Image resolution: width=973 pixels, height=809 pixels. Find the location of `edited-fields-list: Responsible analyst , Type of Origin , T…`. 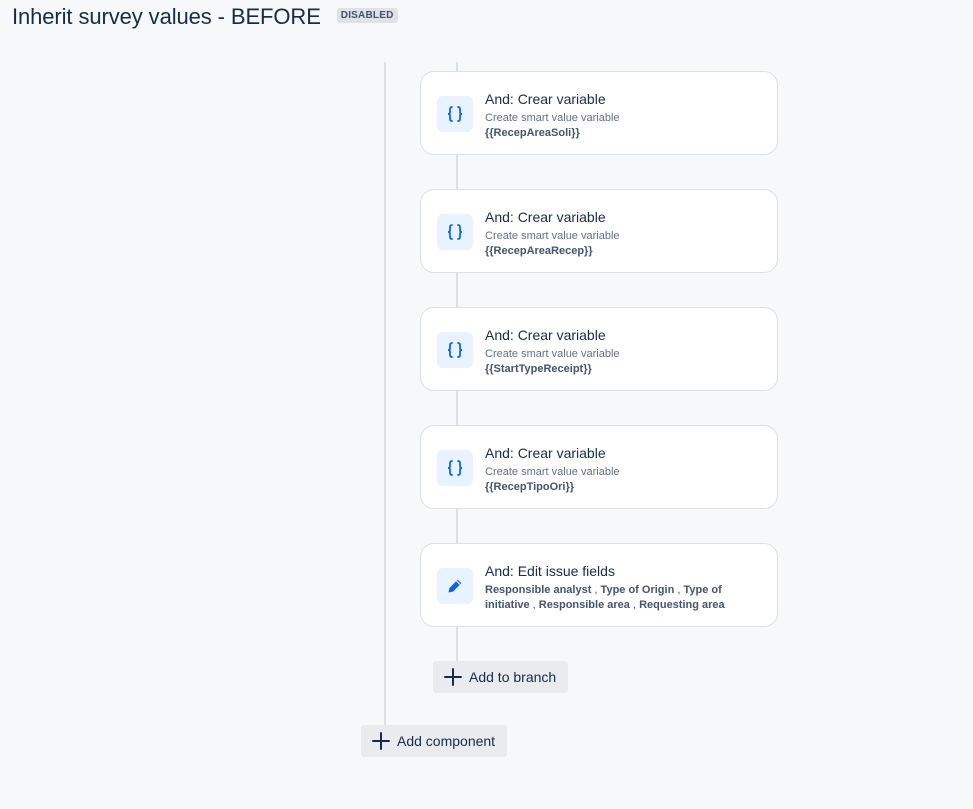

edited-fields-list: Responsible analyst , Type of Origin , T… is located at coordinates (617, 598).